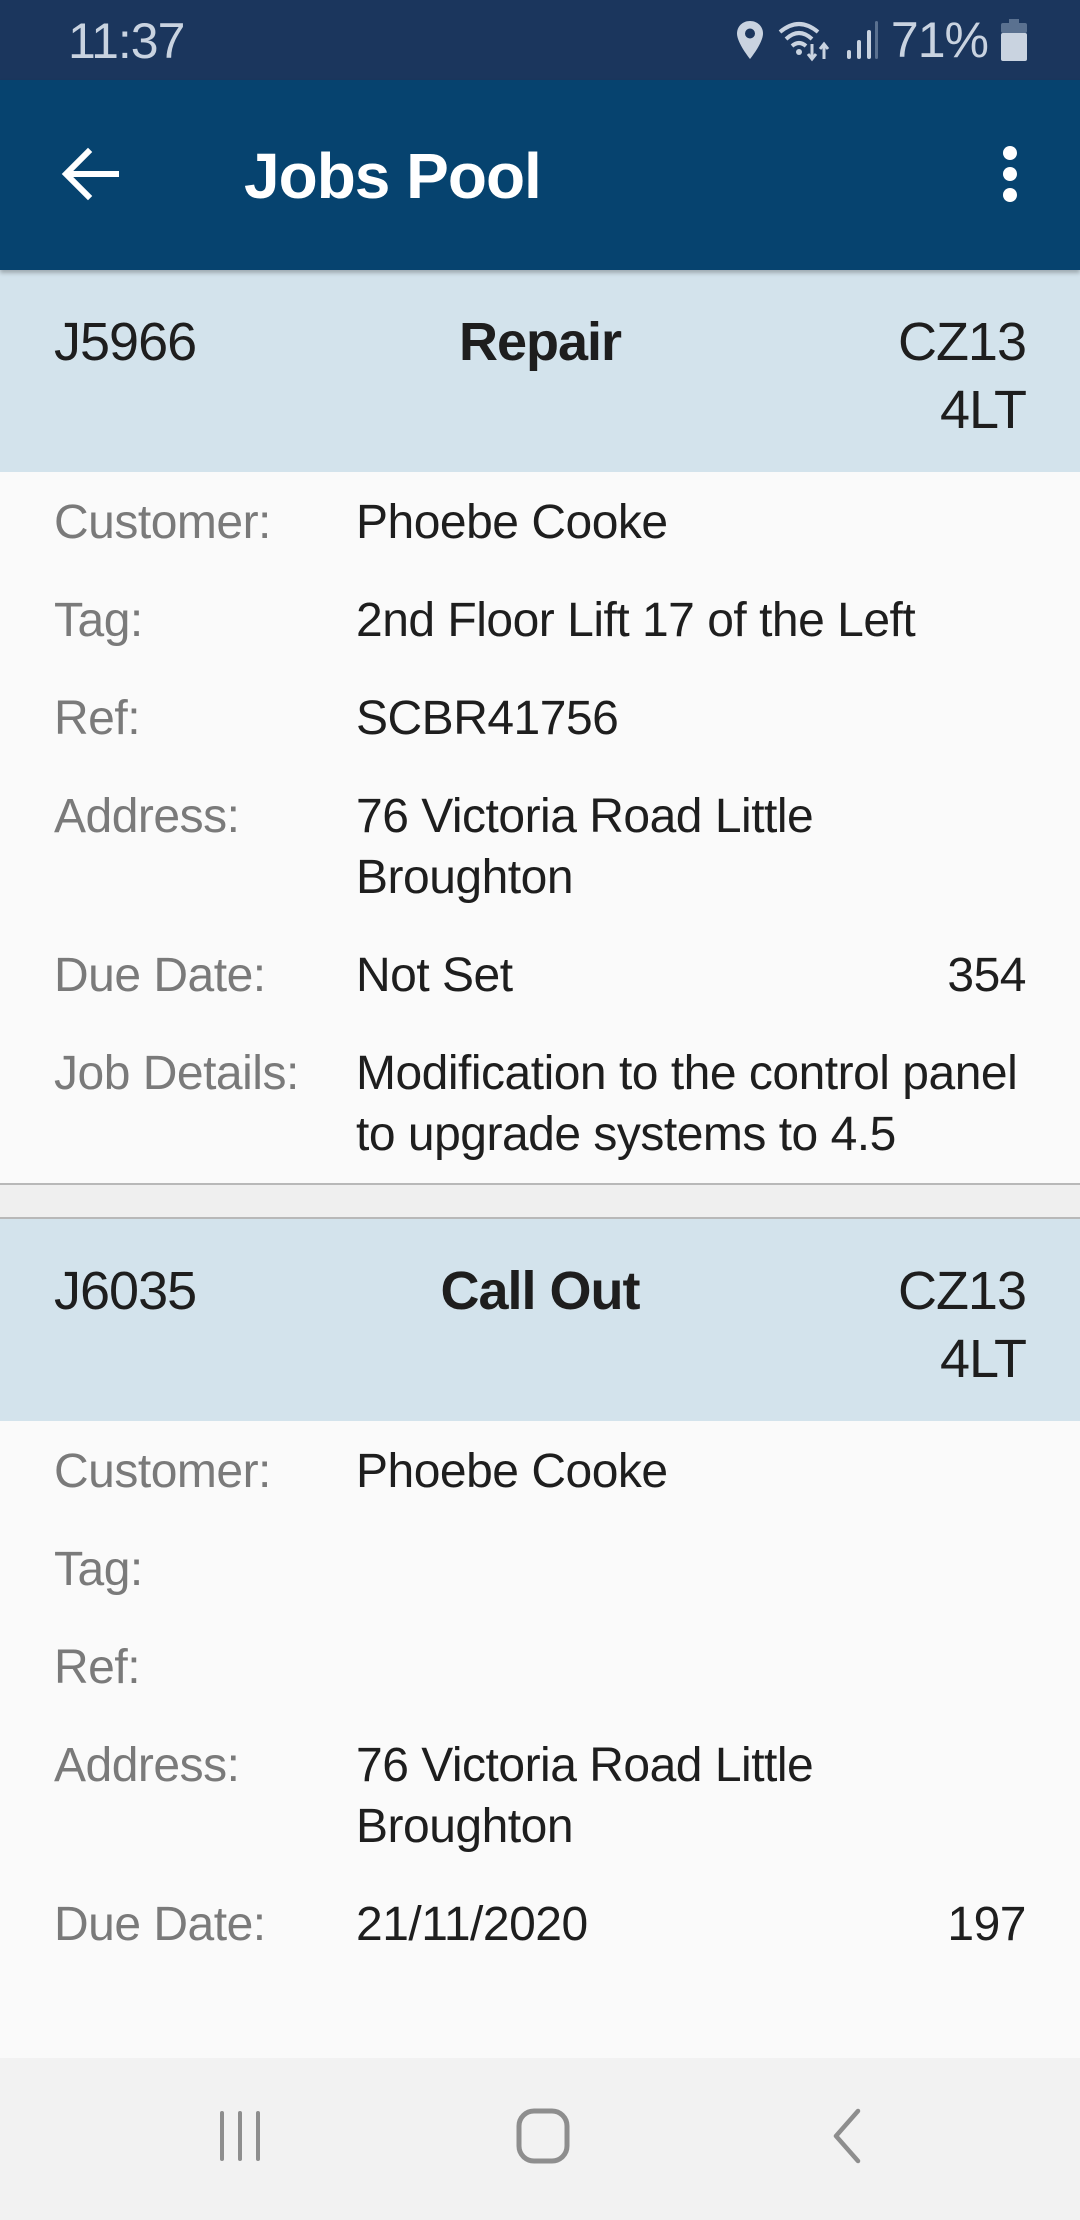 This screenshot has width=1080, height=2220. I want to click on ref-row: Ref:, so click(540, 1667).